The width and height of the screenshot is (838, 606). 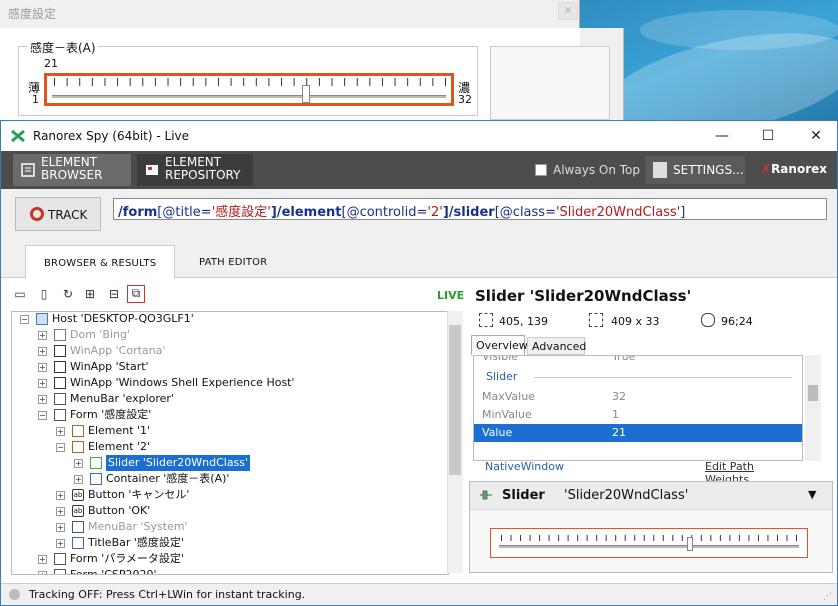 What do you see at coordinates (812, 494) in the screenshot?
I see `chevron-down-icon: ▼` at bounding box center [812, 494].